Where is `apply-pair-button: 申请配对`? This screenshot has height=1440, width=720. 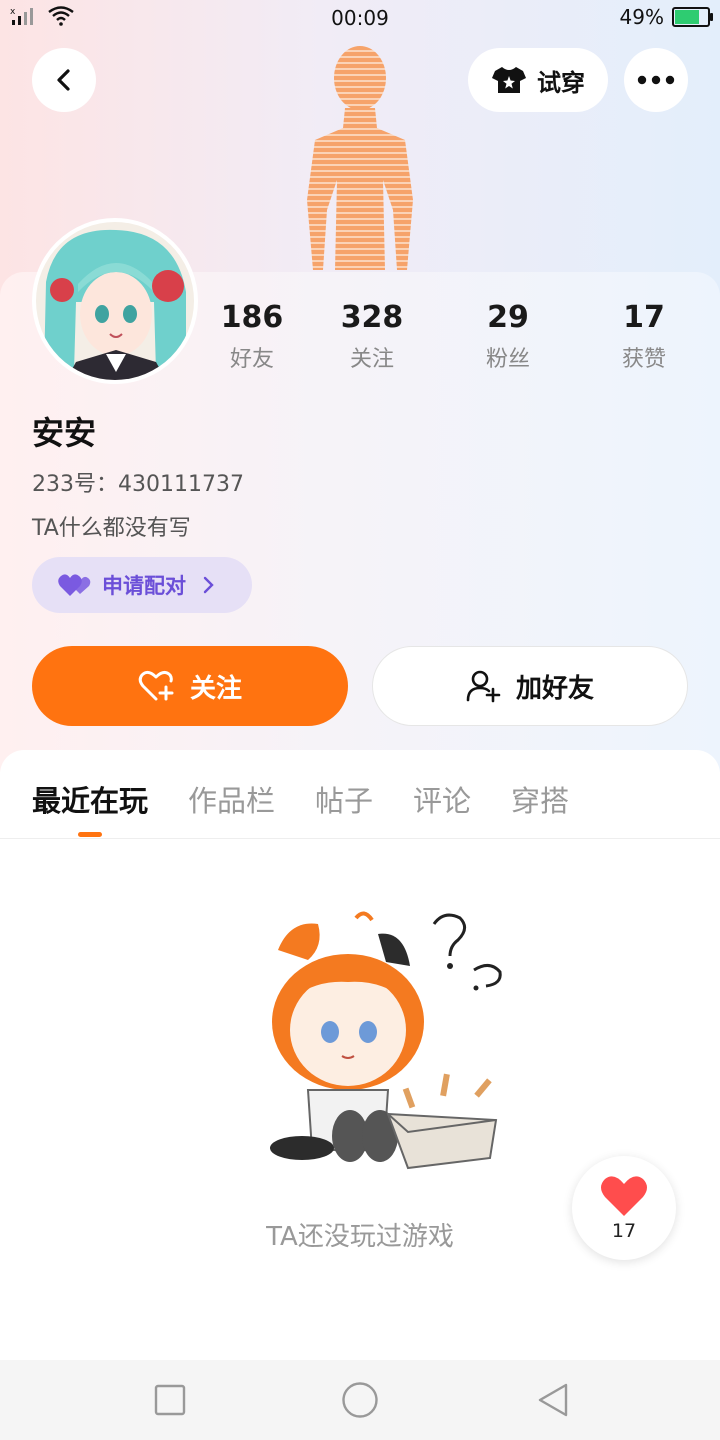 apply-pair-button: 申请配对 is located at coordinates (142, 585).